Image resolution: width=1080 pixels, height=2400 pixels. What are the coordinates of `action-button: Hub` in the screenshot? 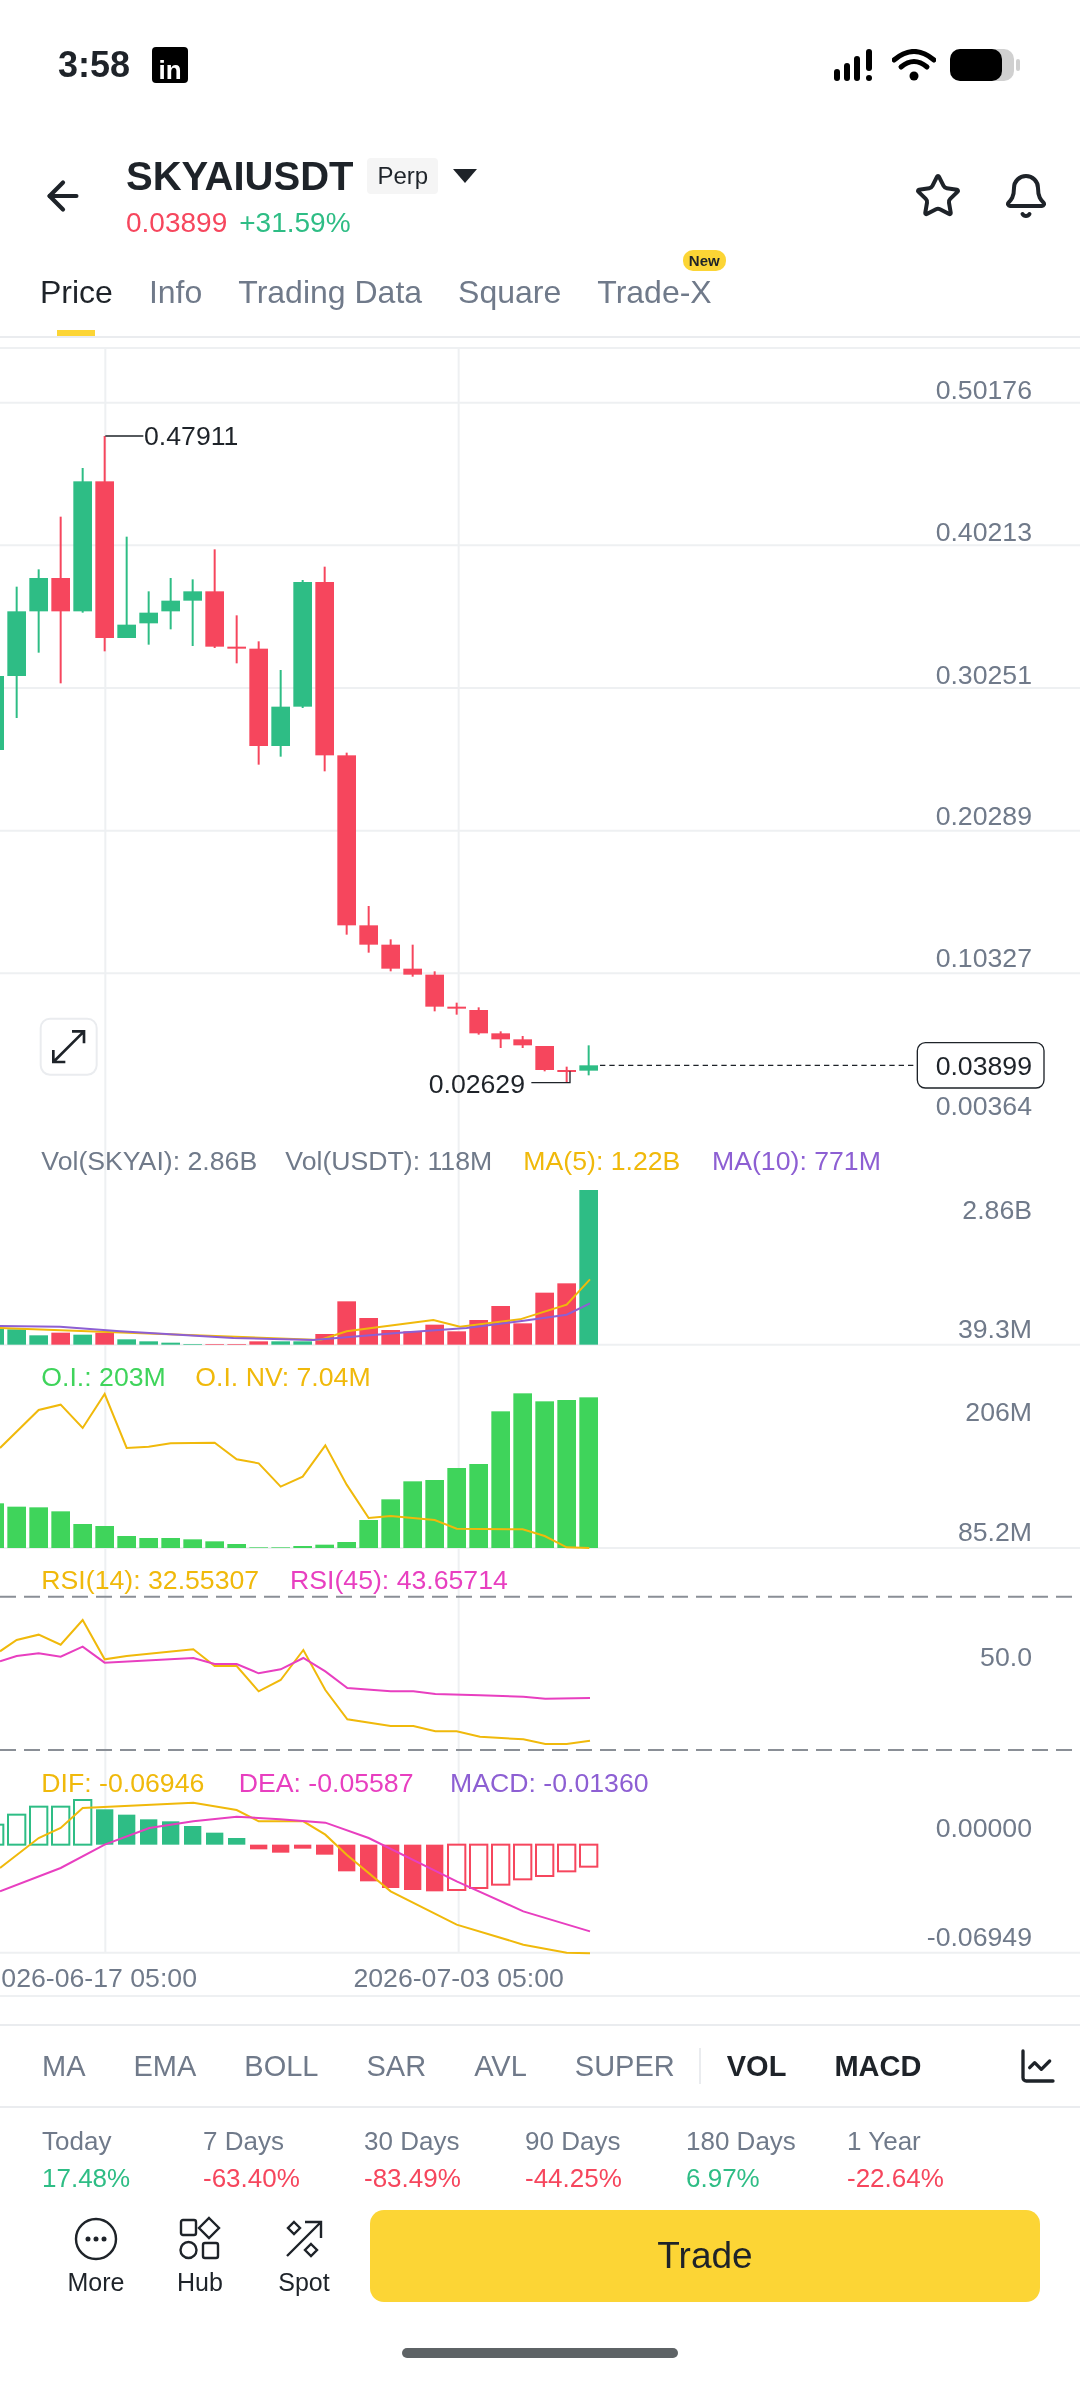 It's located at (200, 2256).